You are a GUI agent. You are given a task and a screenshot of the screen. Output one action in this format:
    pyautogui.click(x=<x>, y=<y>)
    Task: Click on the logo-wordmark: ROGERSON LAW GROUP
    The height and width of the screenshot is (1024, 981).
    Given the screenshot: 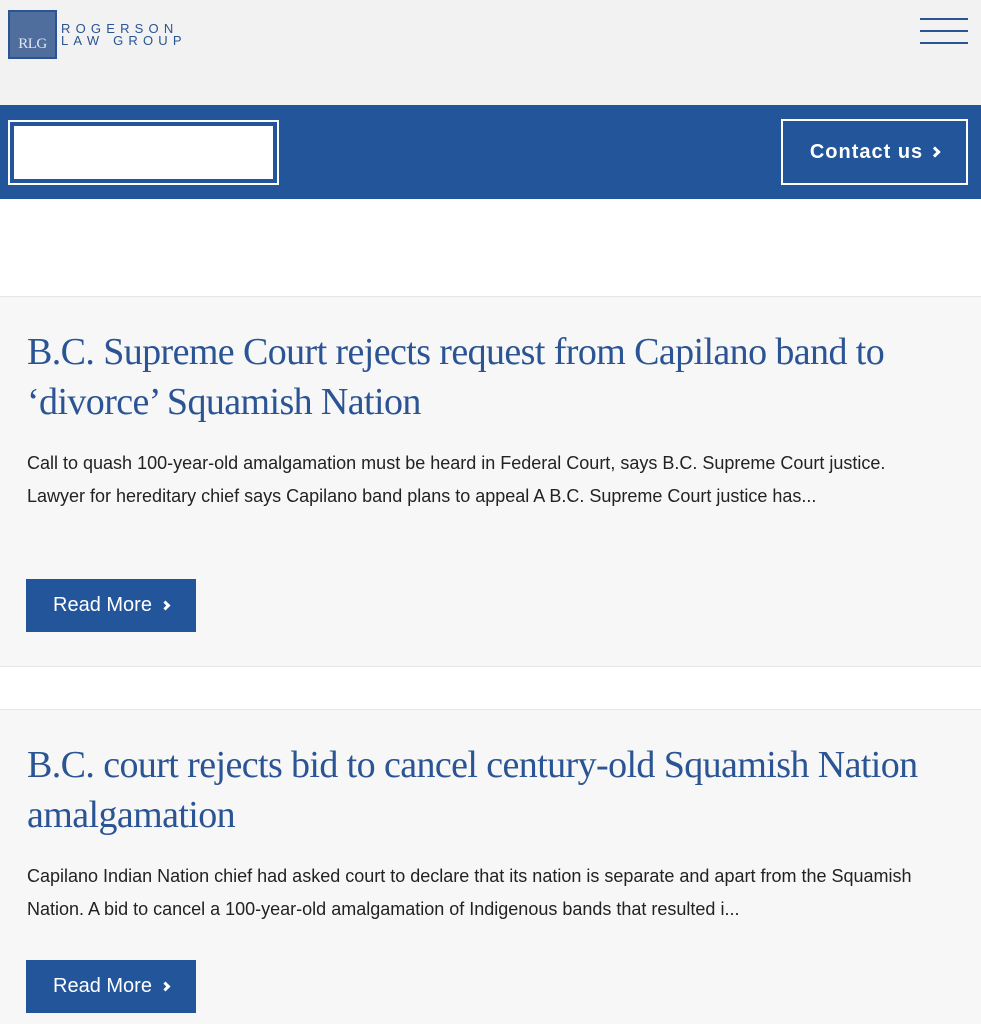 What is the action you would take?
    pyautogui.click(x=124, y=35)
    